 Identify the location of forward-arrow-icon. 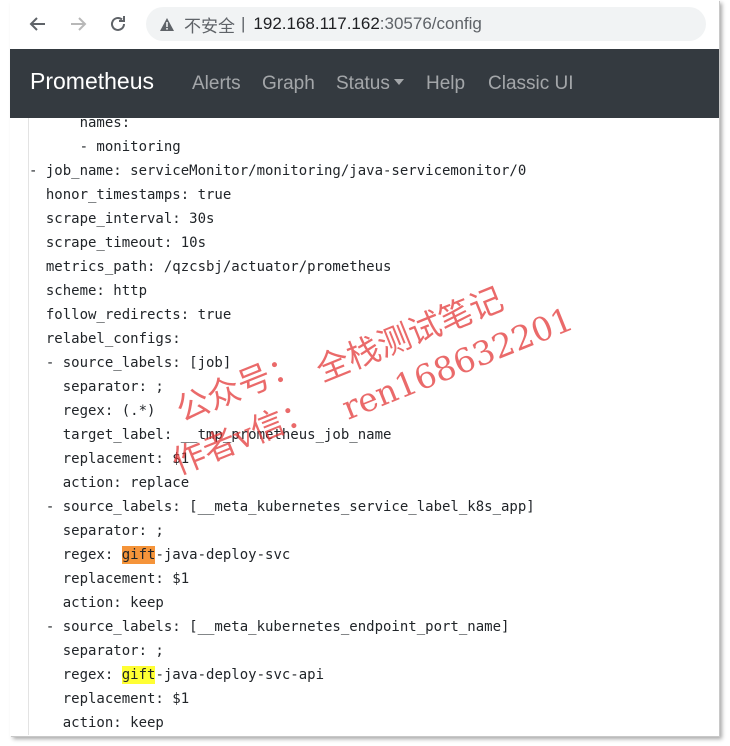
(78, 24).